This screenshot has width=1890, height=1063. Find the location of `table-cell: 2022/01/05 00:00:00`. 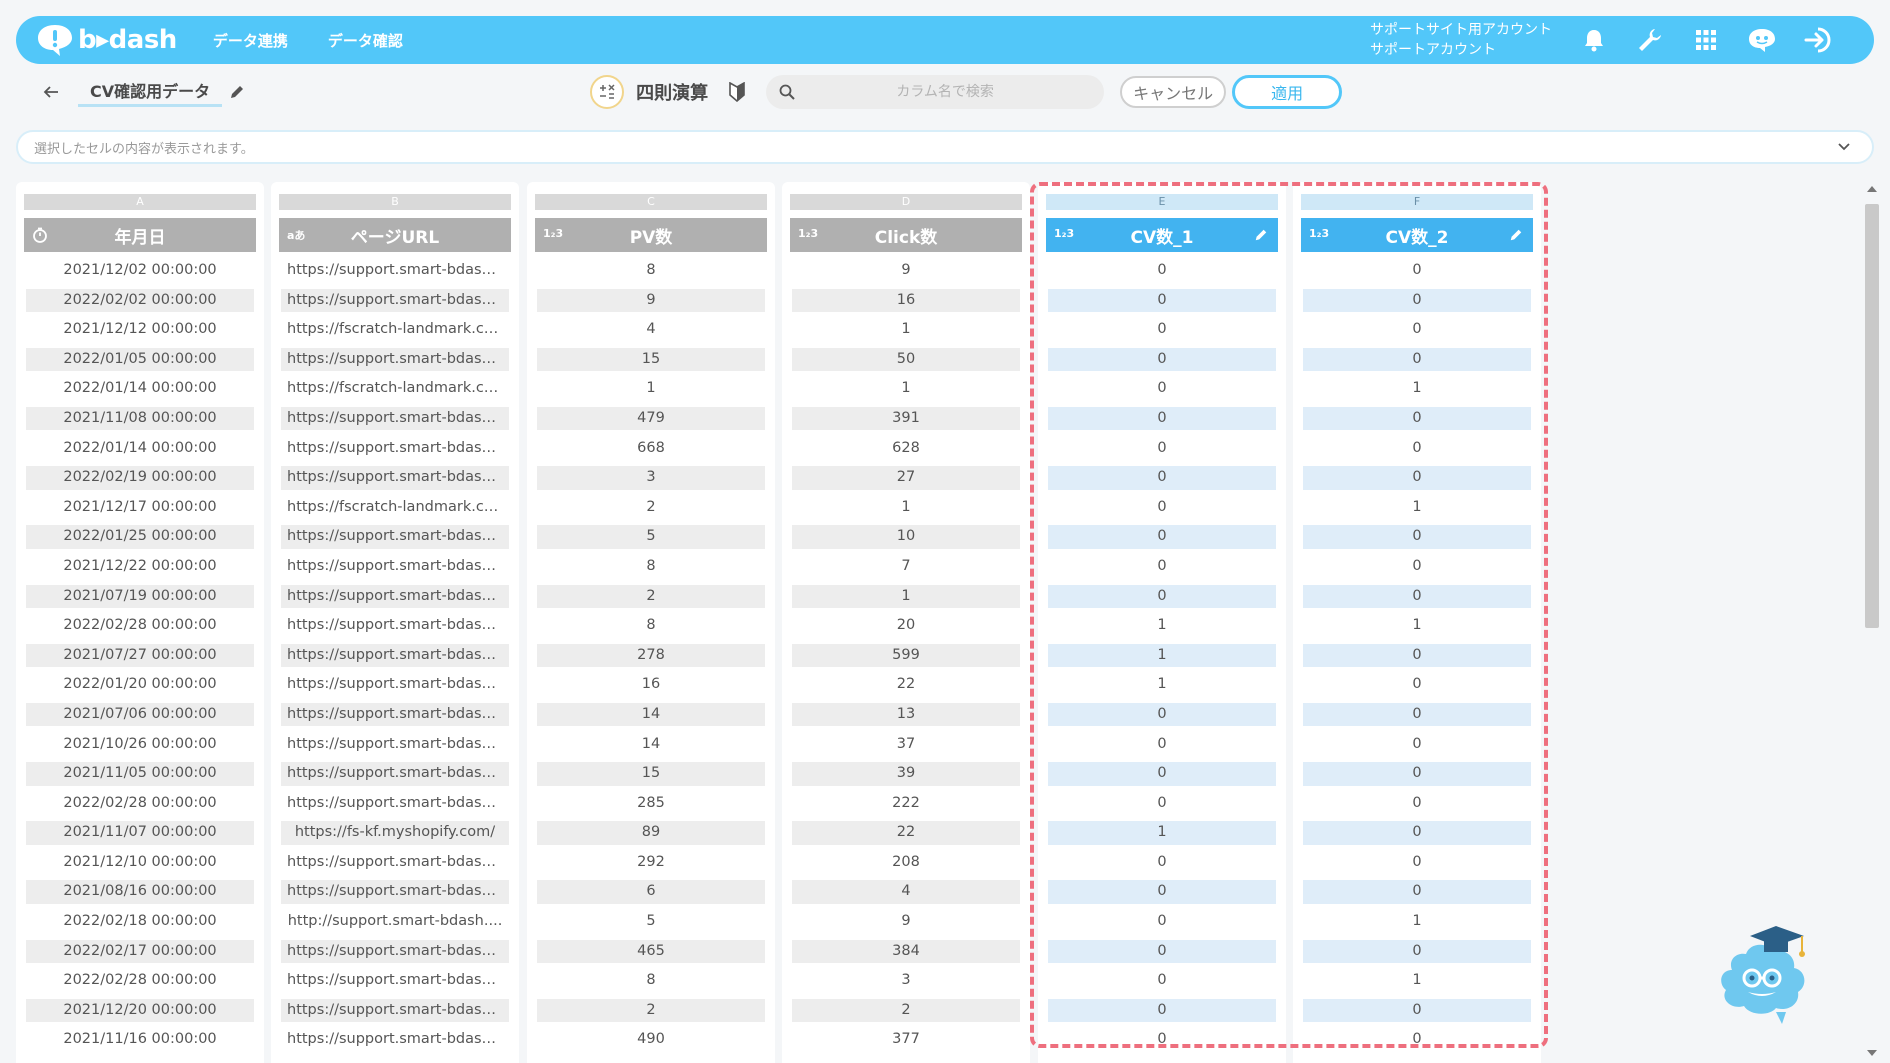

table-cell: 2022/01/05 00:00:00 is located at coordinates (140, 359).